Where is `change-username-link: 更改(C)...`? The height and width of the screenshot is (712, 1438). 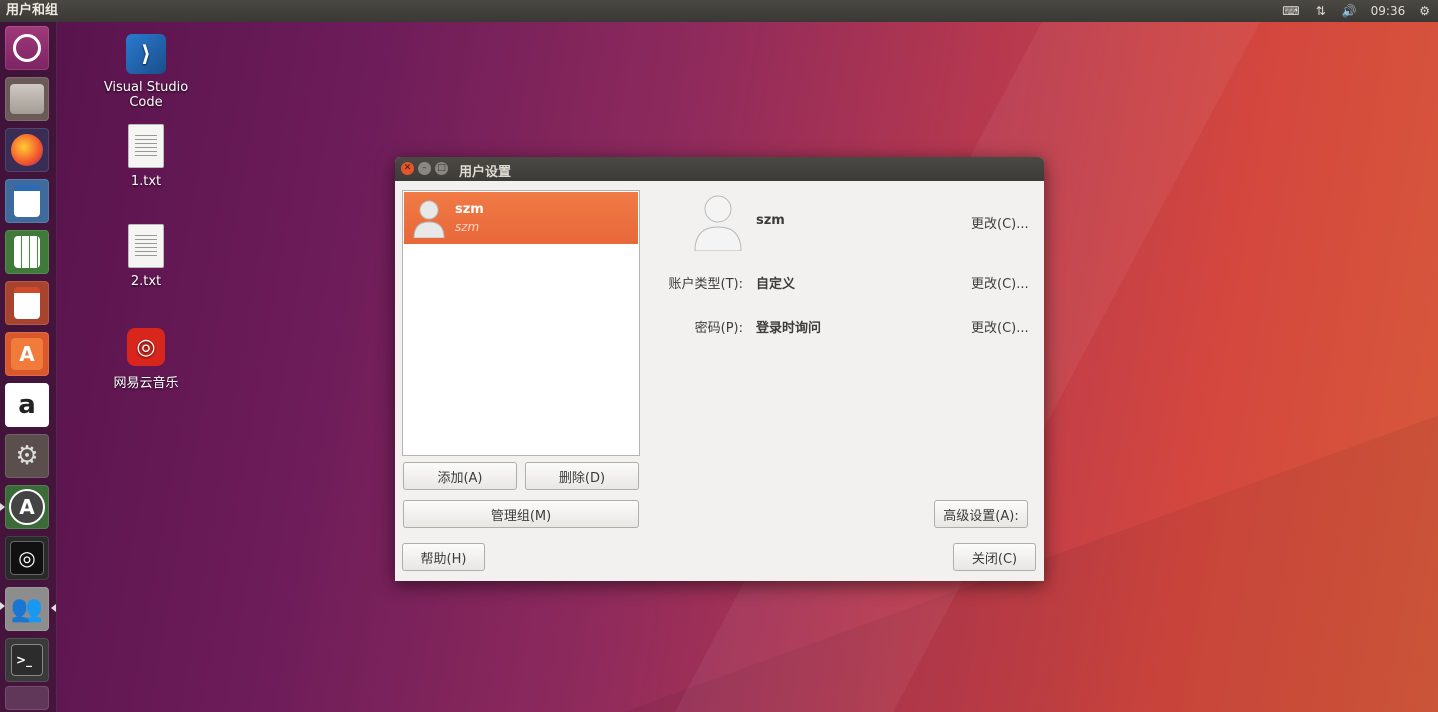
change-username-link: 更改(C)... is located at coordinates (1000, 222).